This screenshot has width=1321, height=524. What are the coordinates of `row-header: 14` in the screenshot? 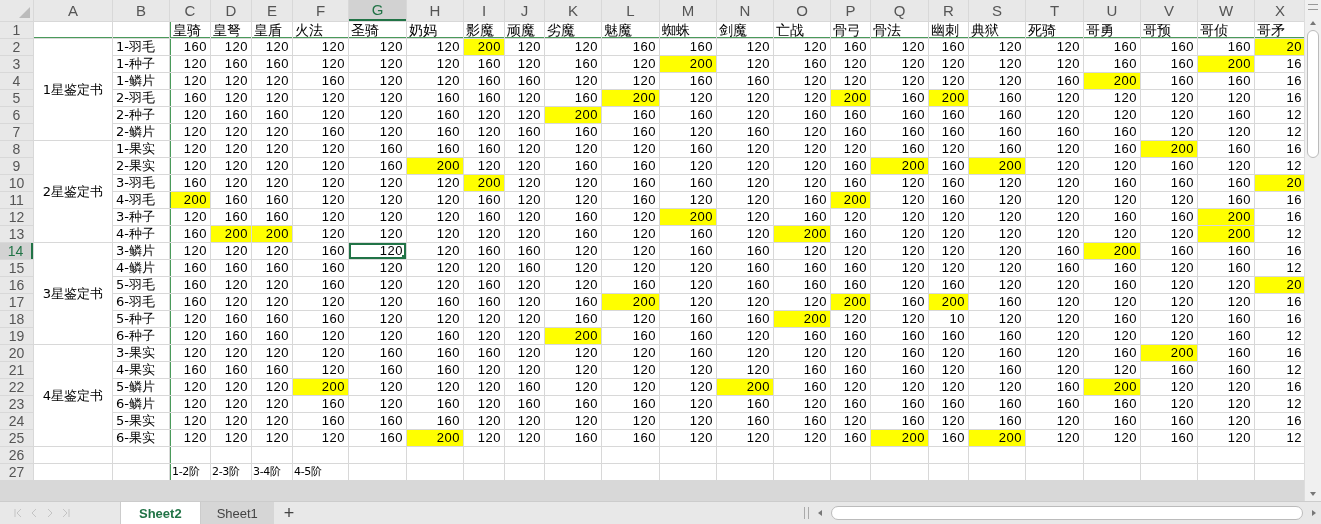 It's located at (16, 251).